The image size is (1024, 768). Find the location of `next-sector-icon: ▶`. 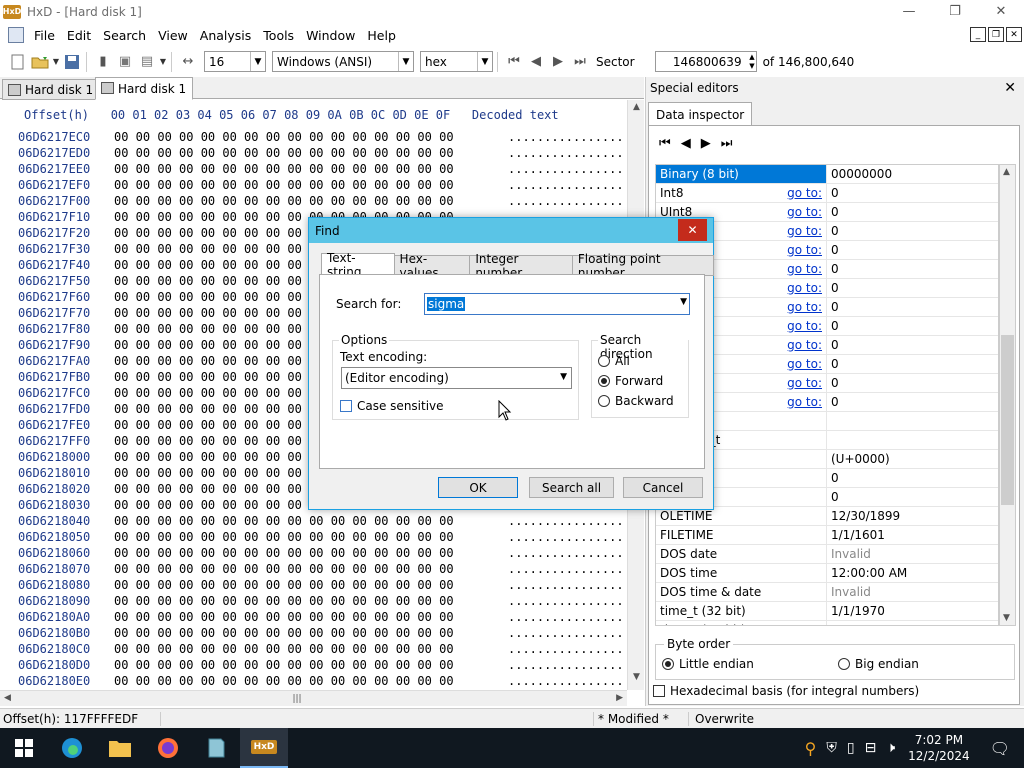

next-sector-icon: ▶ is located at coordinates (558, 62).